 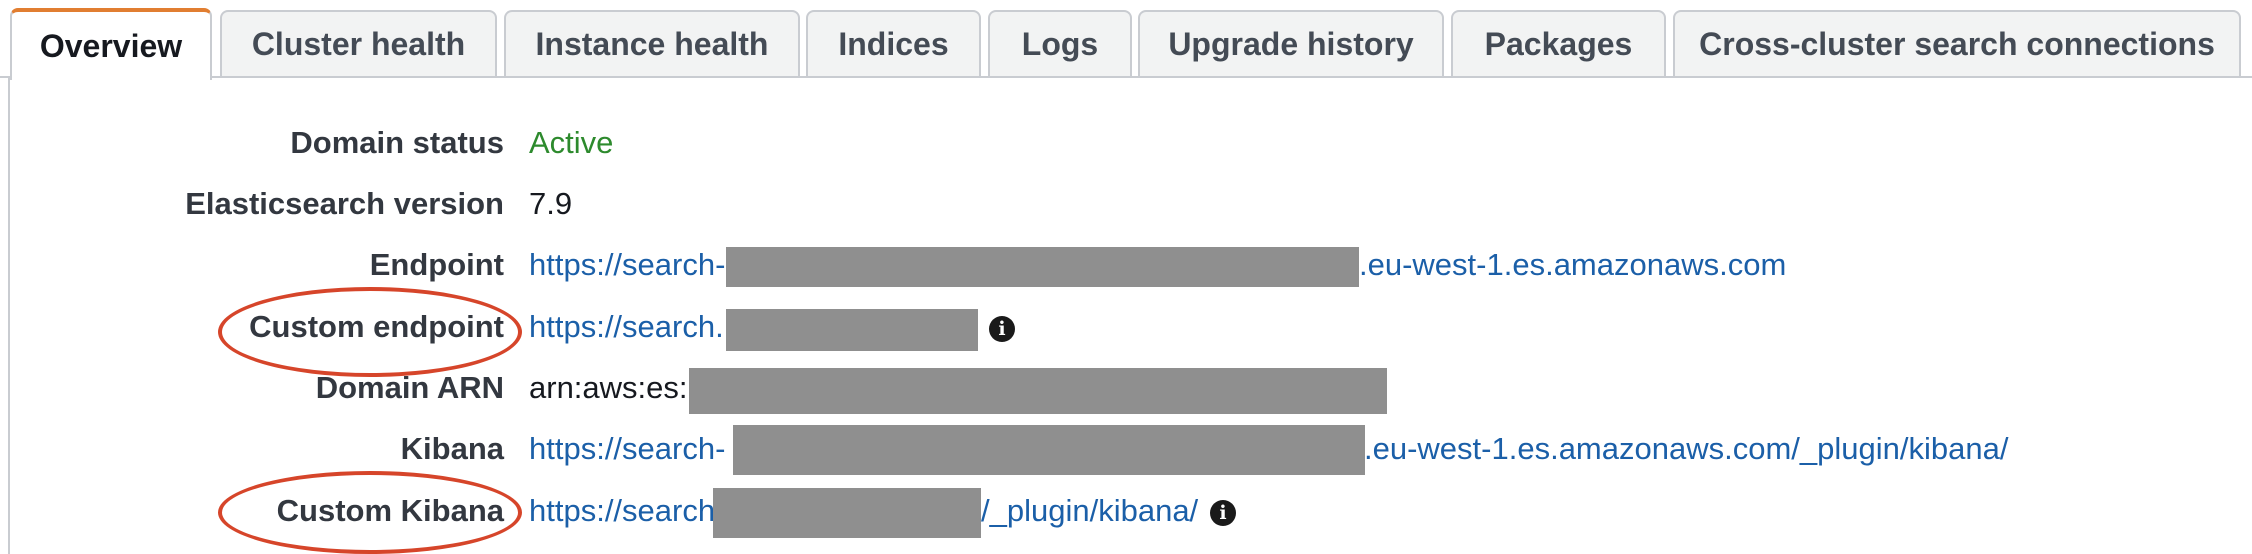 I want to click on tab-label: Upgrade history, so click(x=1291, y=43).